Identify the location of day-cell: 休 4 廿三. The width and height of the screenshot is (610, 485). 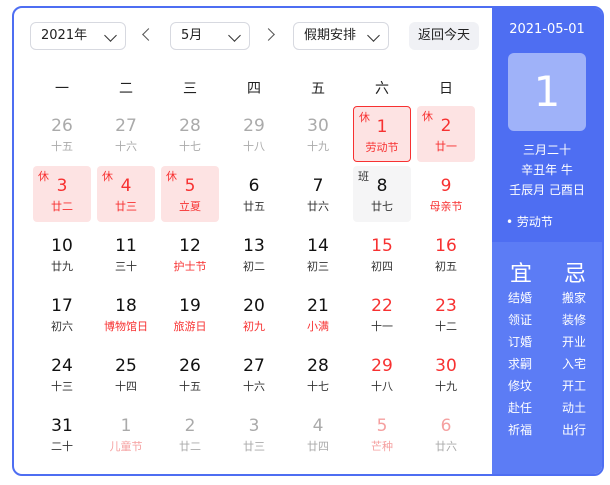
(126, 194).